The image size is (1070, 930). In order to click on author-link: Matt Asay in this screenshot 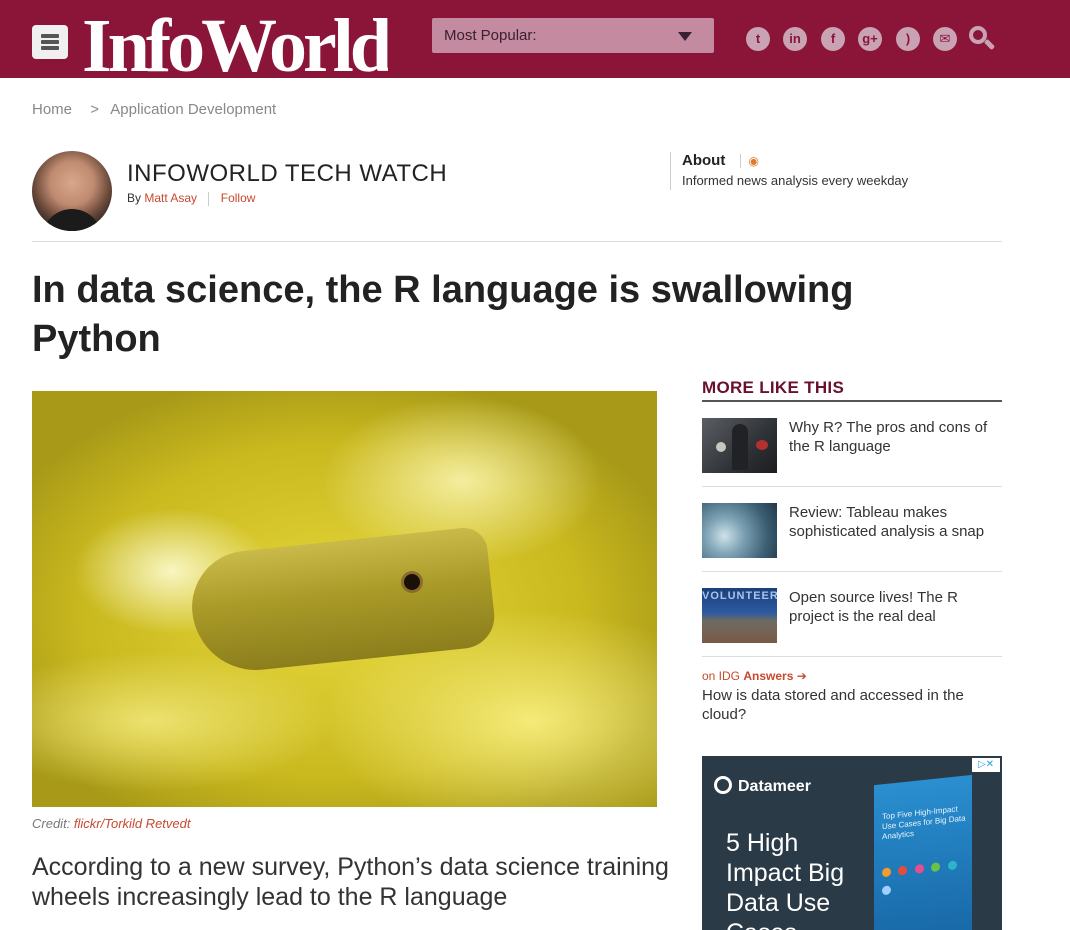, I will do `click(170, 198)`.